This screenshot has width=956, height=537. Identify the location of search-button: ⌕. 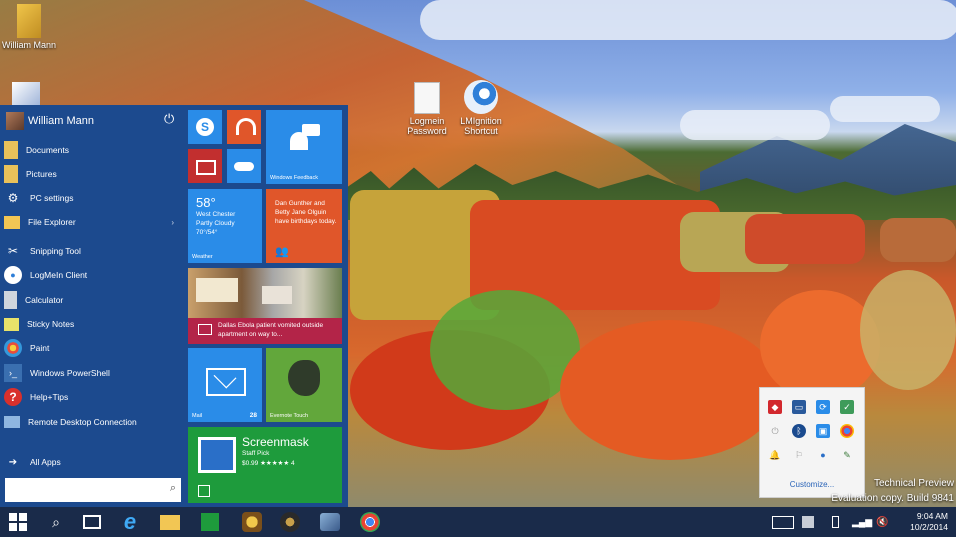
(56, 522).